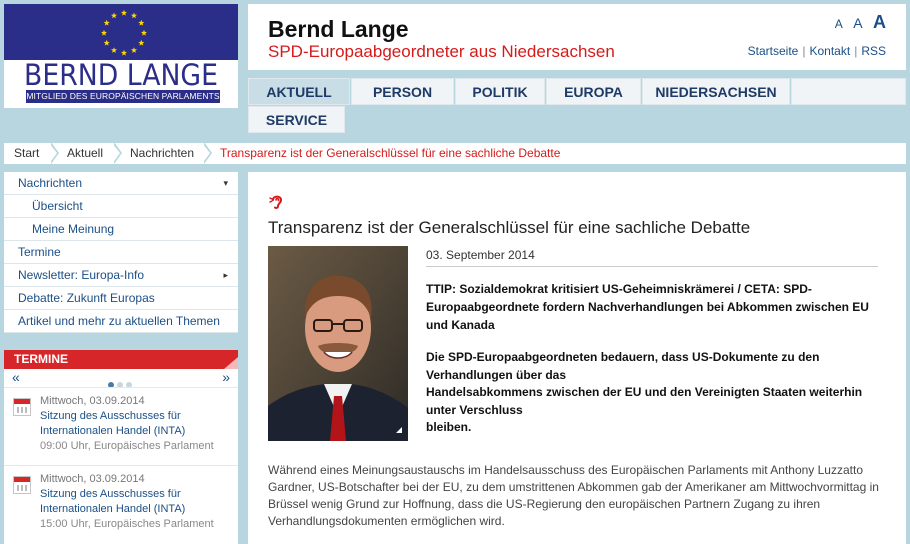  What do you see at coordinates (652, 266) in the screenshot?
I see `divider` at bounding box center [652, 266].